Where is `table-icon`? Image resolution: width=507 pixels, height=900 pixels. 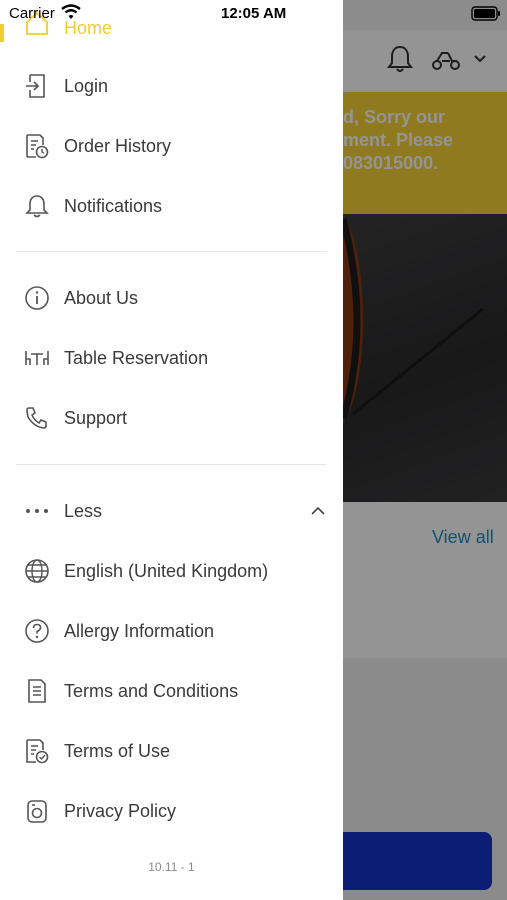 table-icon is located at coordinates (37, 358).